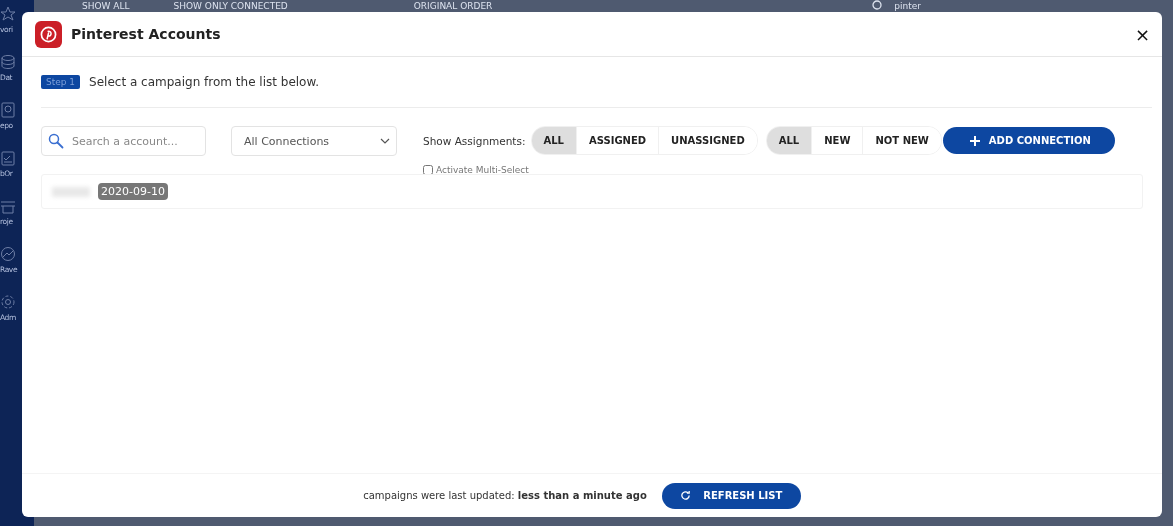  I want to click on filter-toggle: NOT NEW, so click(901, 140).